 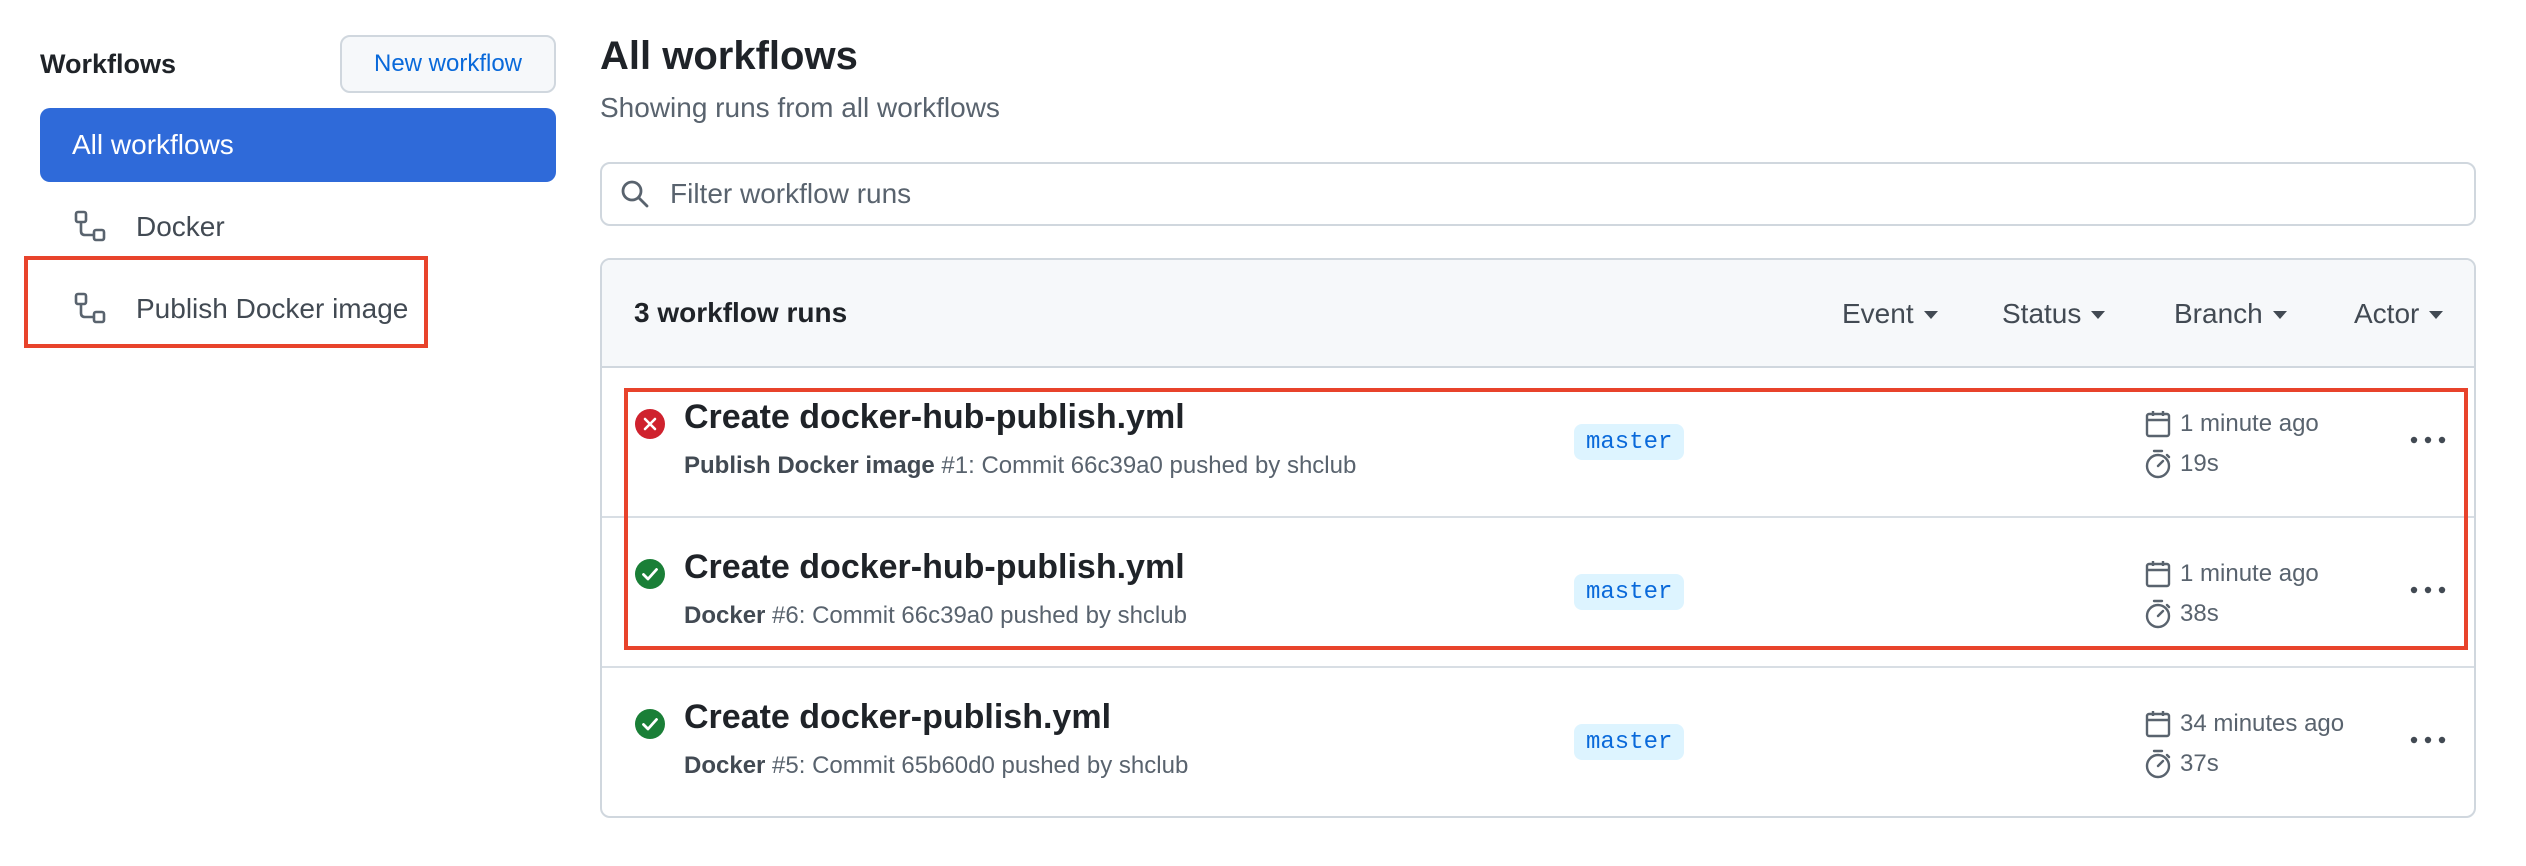 I want to click on failure-status-icon, so click(x=650, y=424).